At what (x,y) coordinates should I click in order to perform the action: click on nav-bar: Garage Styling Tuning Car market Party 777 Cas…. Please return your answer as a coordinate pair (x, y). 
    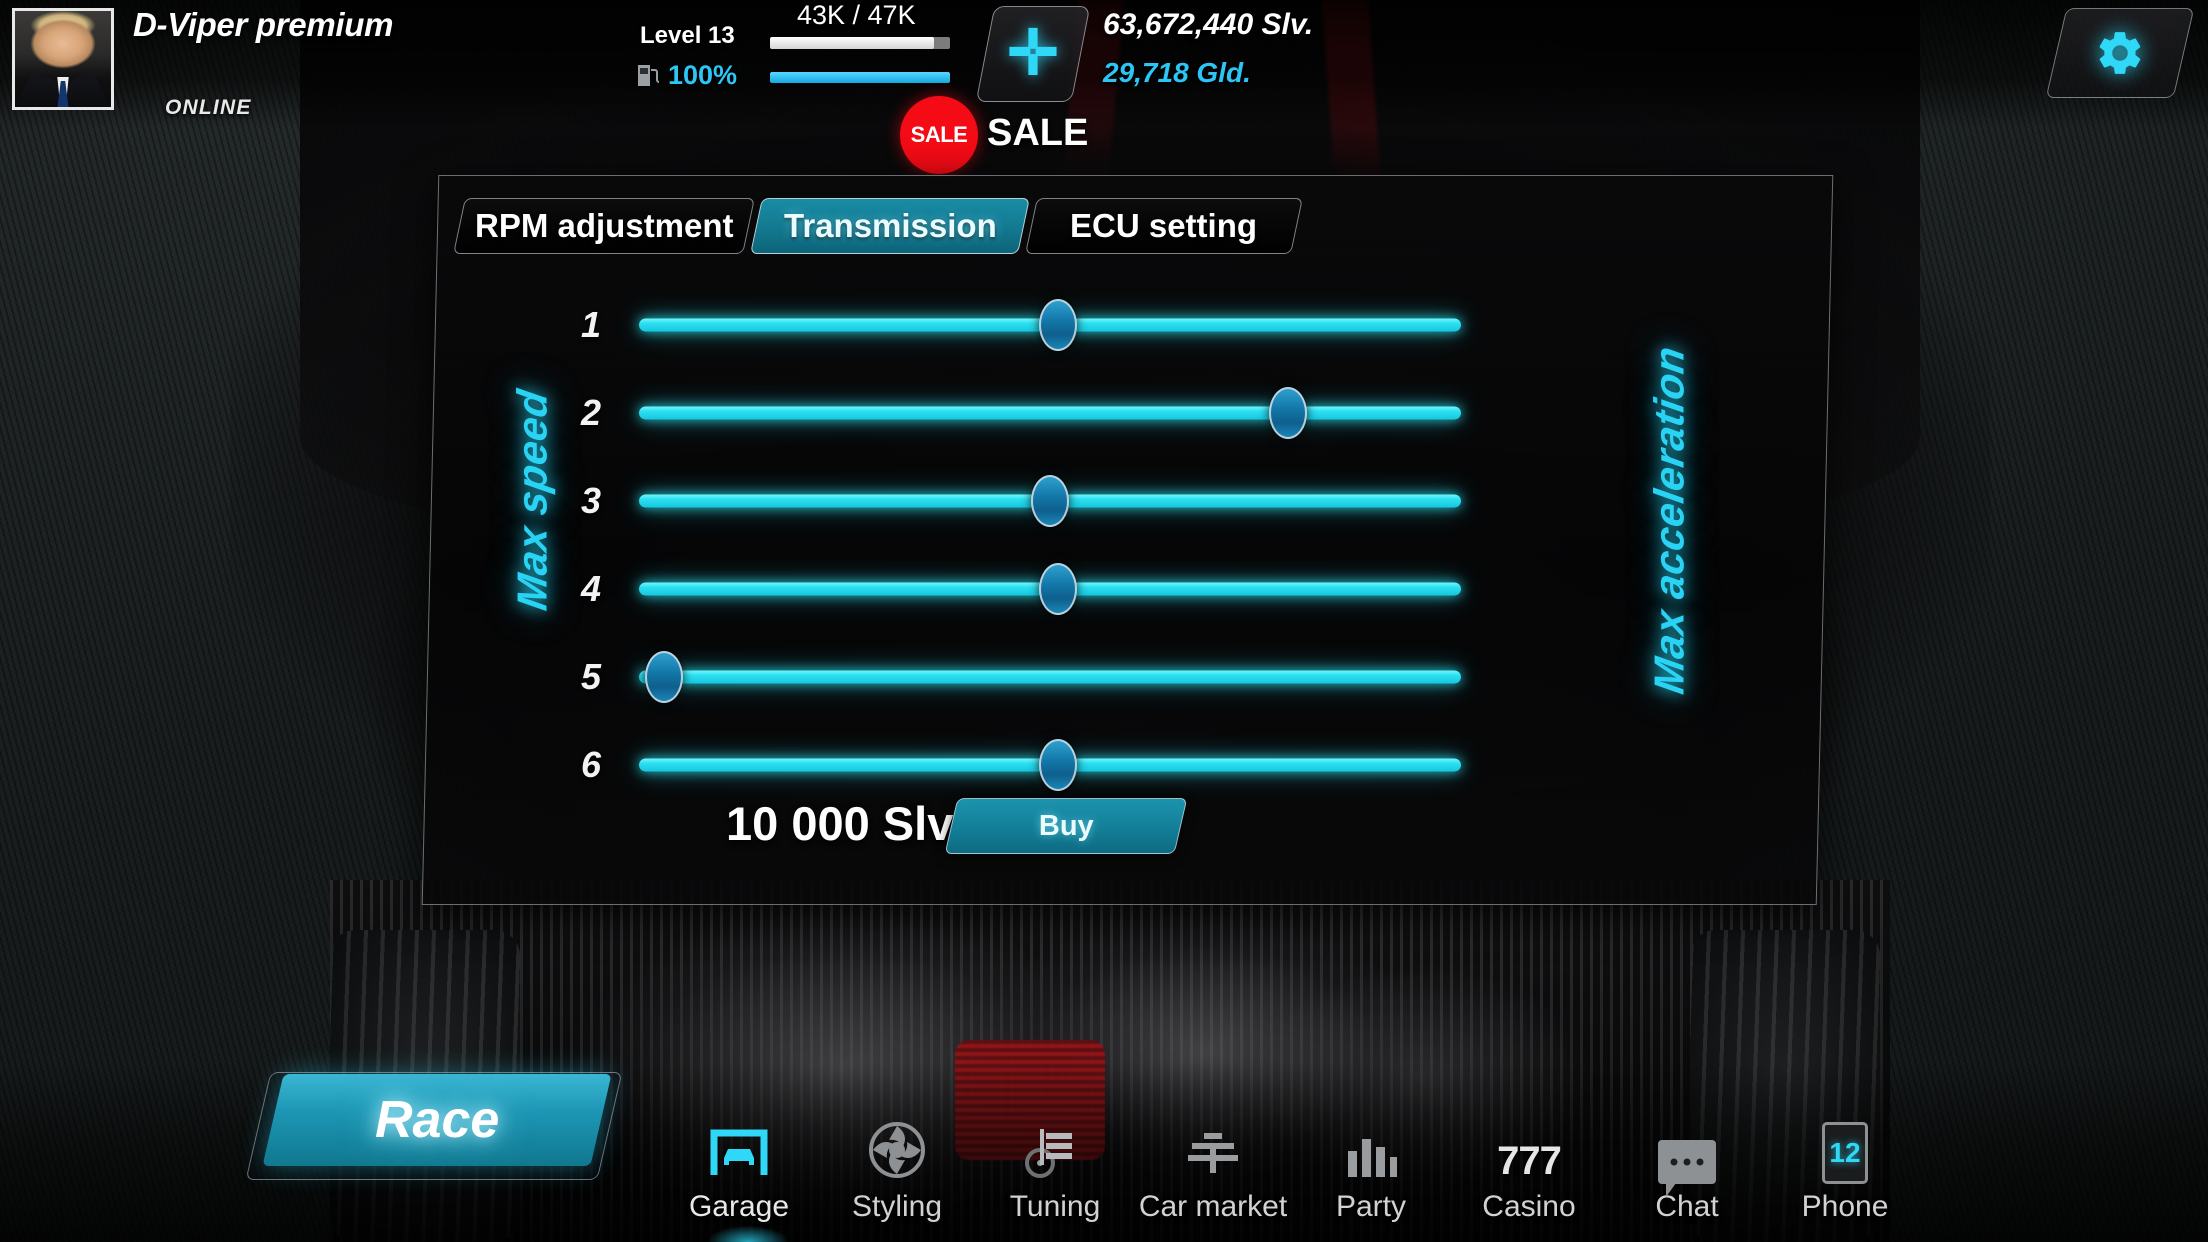
    Looking at the image, I should click on (1292, 1175).